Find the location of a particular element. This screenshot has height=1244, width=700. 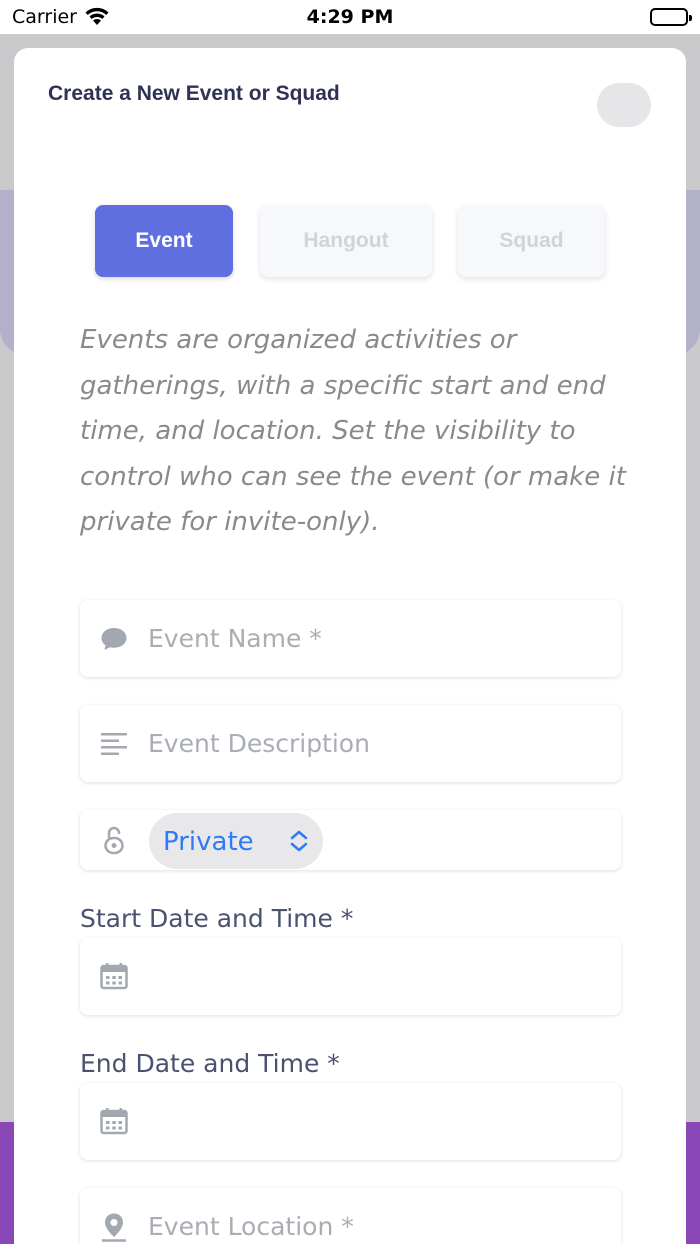

close-button is located at coordinates (624, 105).